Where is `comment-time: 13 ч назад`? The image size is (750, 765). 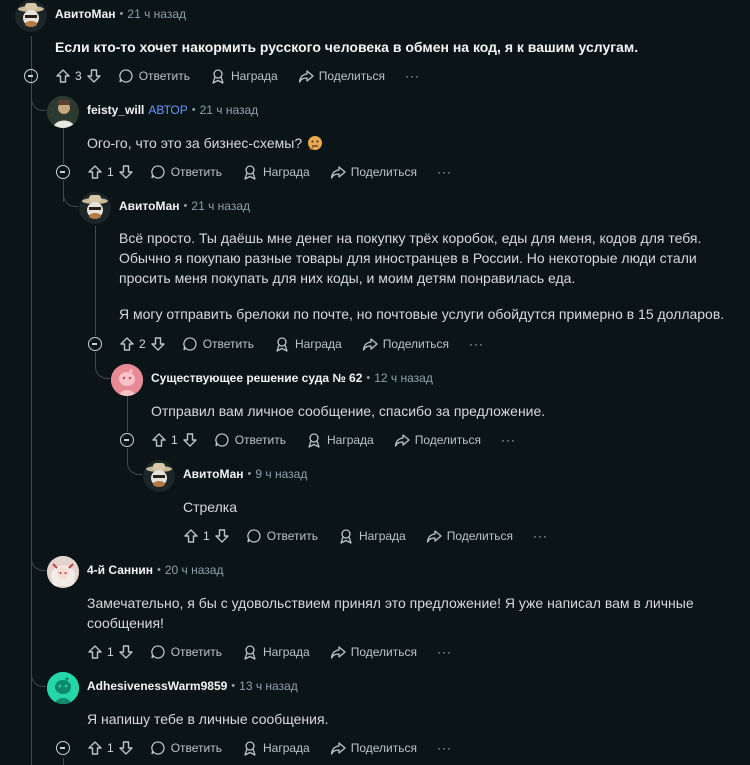
comment-time: 13 ч назад is located at coordinates (268, 686).